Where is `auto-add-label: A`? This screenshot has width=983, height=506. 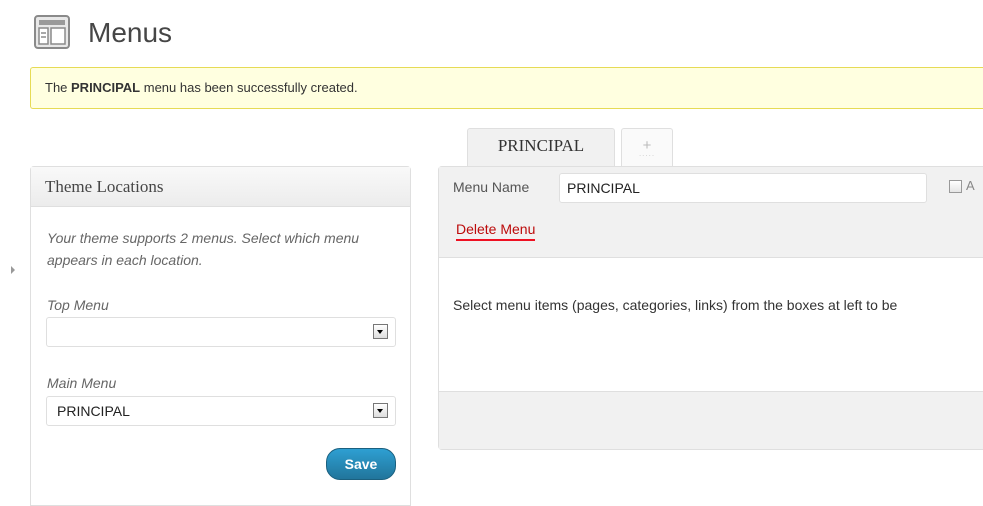
auto-add-label: A is located at coordinates (970, 185).